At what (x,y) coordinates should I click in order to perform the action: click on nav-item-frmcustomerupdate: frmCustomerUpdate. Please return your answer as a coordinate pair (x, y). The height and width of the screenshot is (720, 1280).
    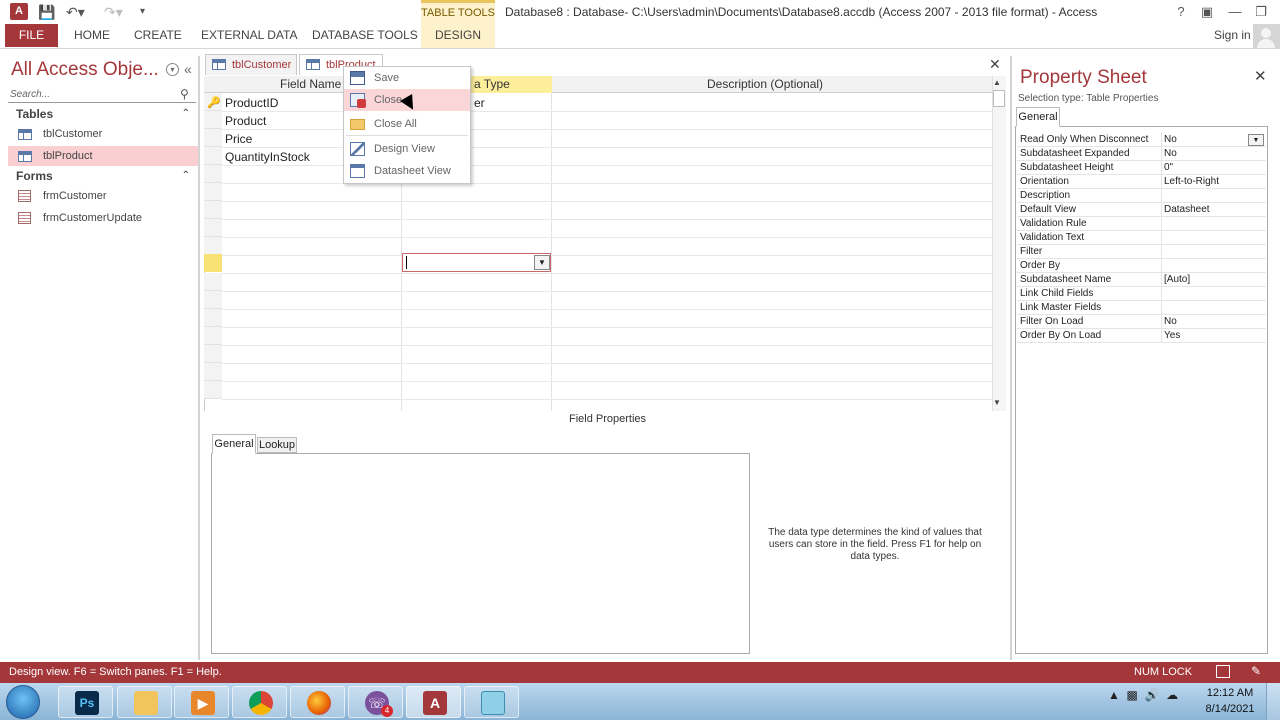
    Looking at the image, I should click on (103, 218).